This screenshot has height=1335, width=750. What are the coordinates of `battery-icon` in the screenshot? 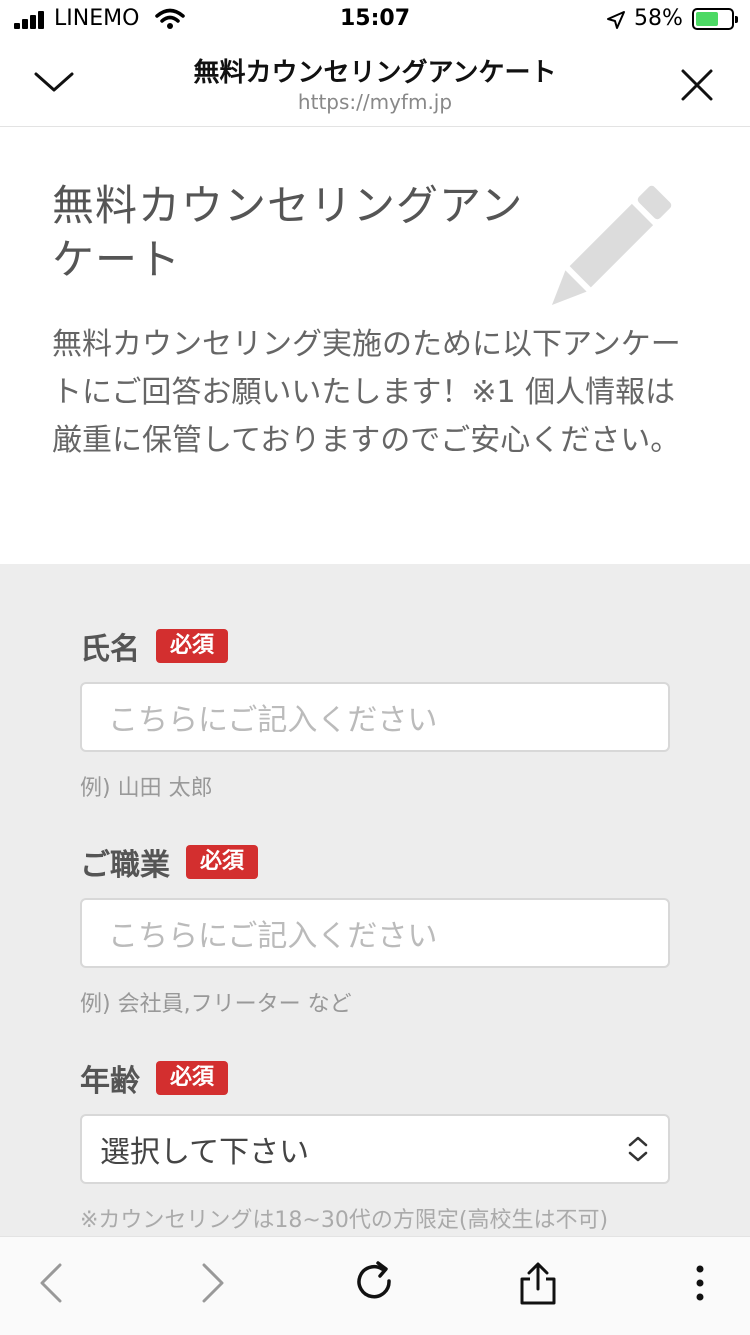 It's located at (715, 19).